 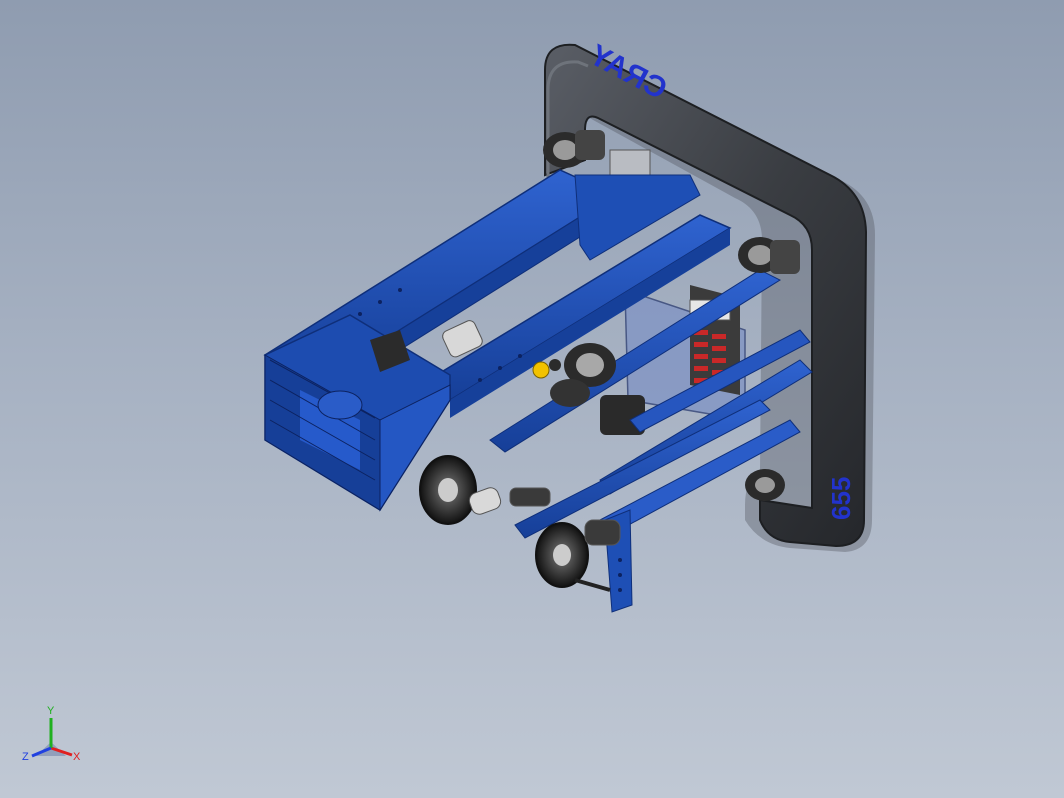 I want to click on view-triad: X Y Z, so click(x=51, y=735).